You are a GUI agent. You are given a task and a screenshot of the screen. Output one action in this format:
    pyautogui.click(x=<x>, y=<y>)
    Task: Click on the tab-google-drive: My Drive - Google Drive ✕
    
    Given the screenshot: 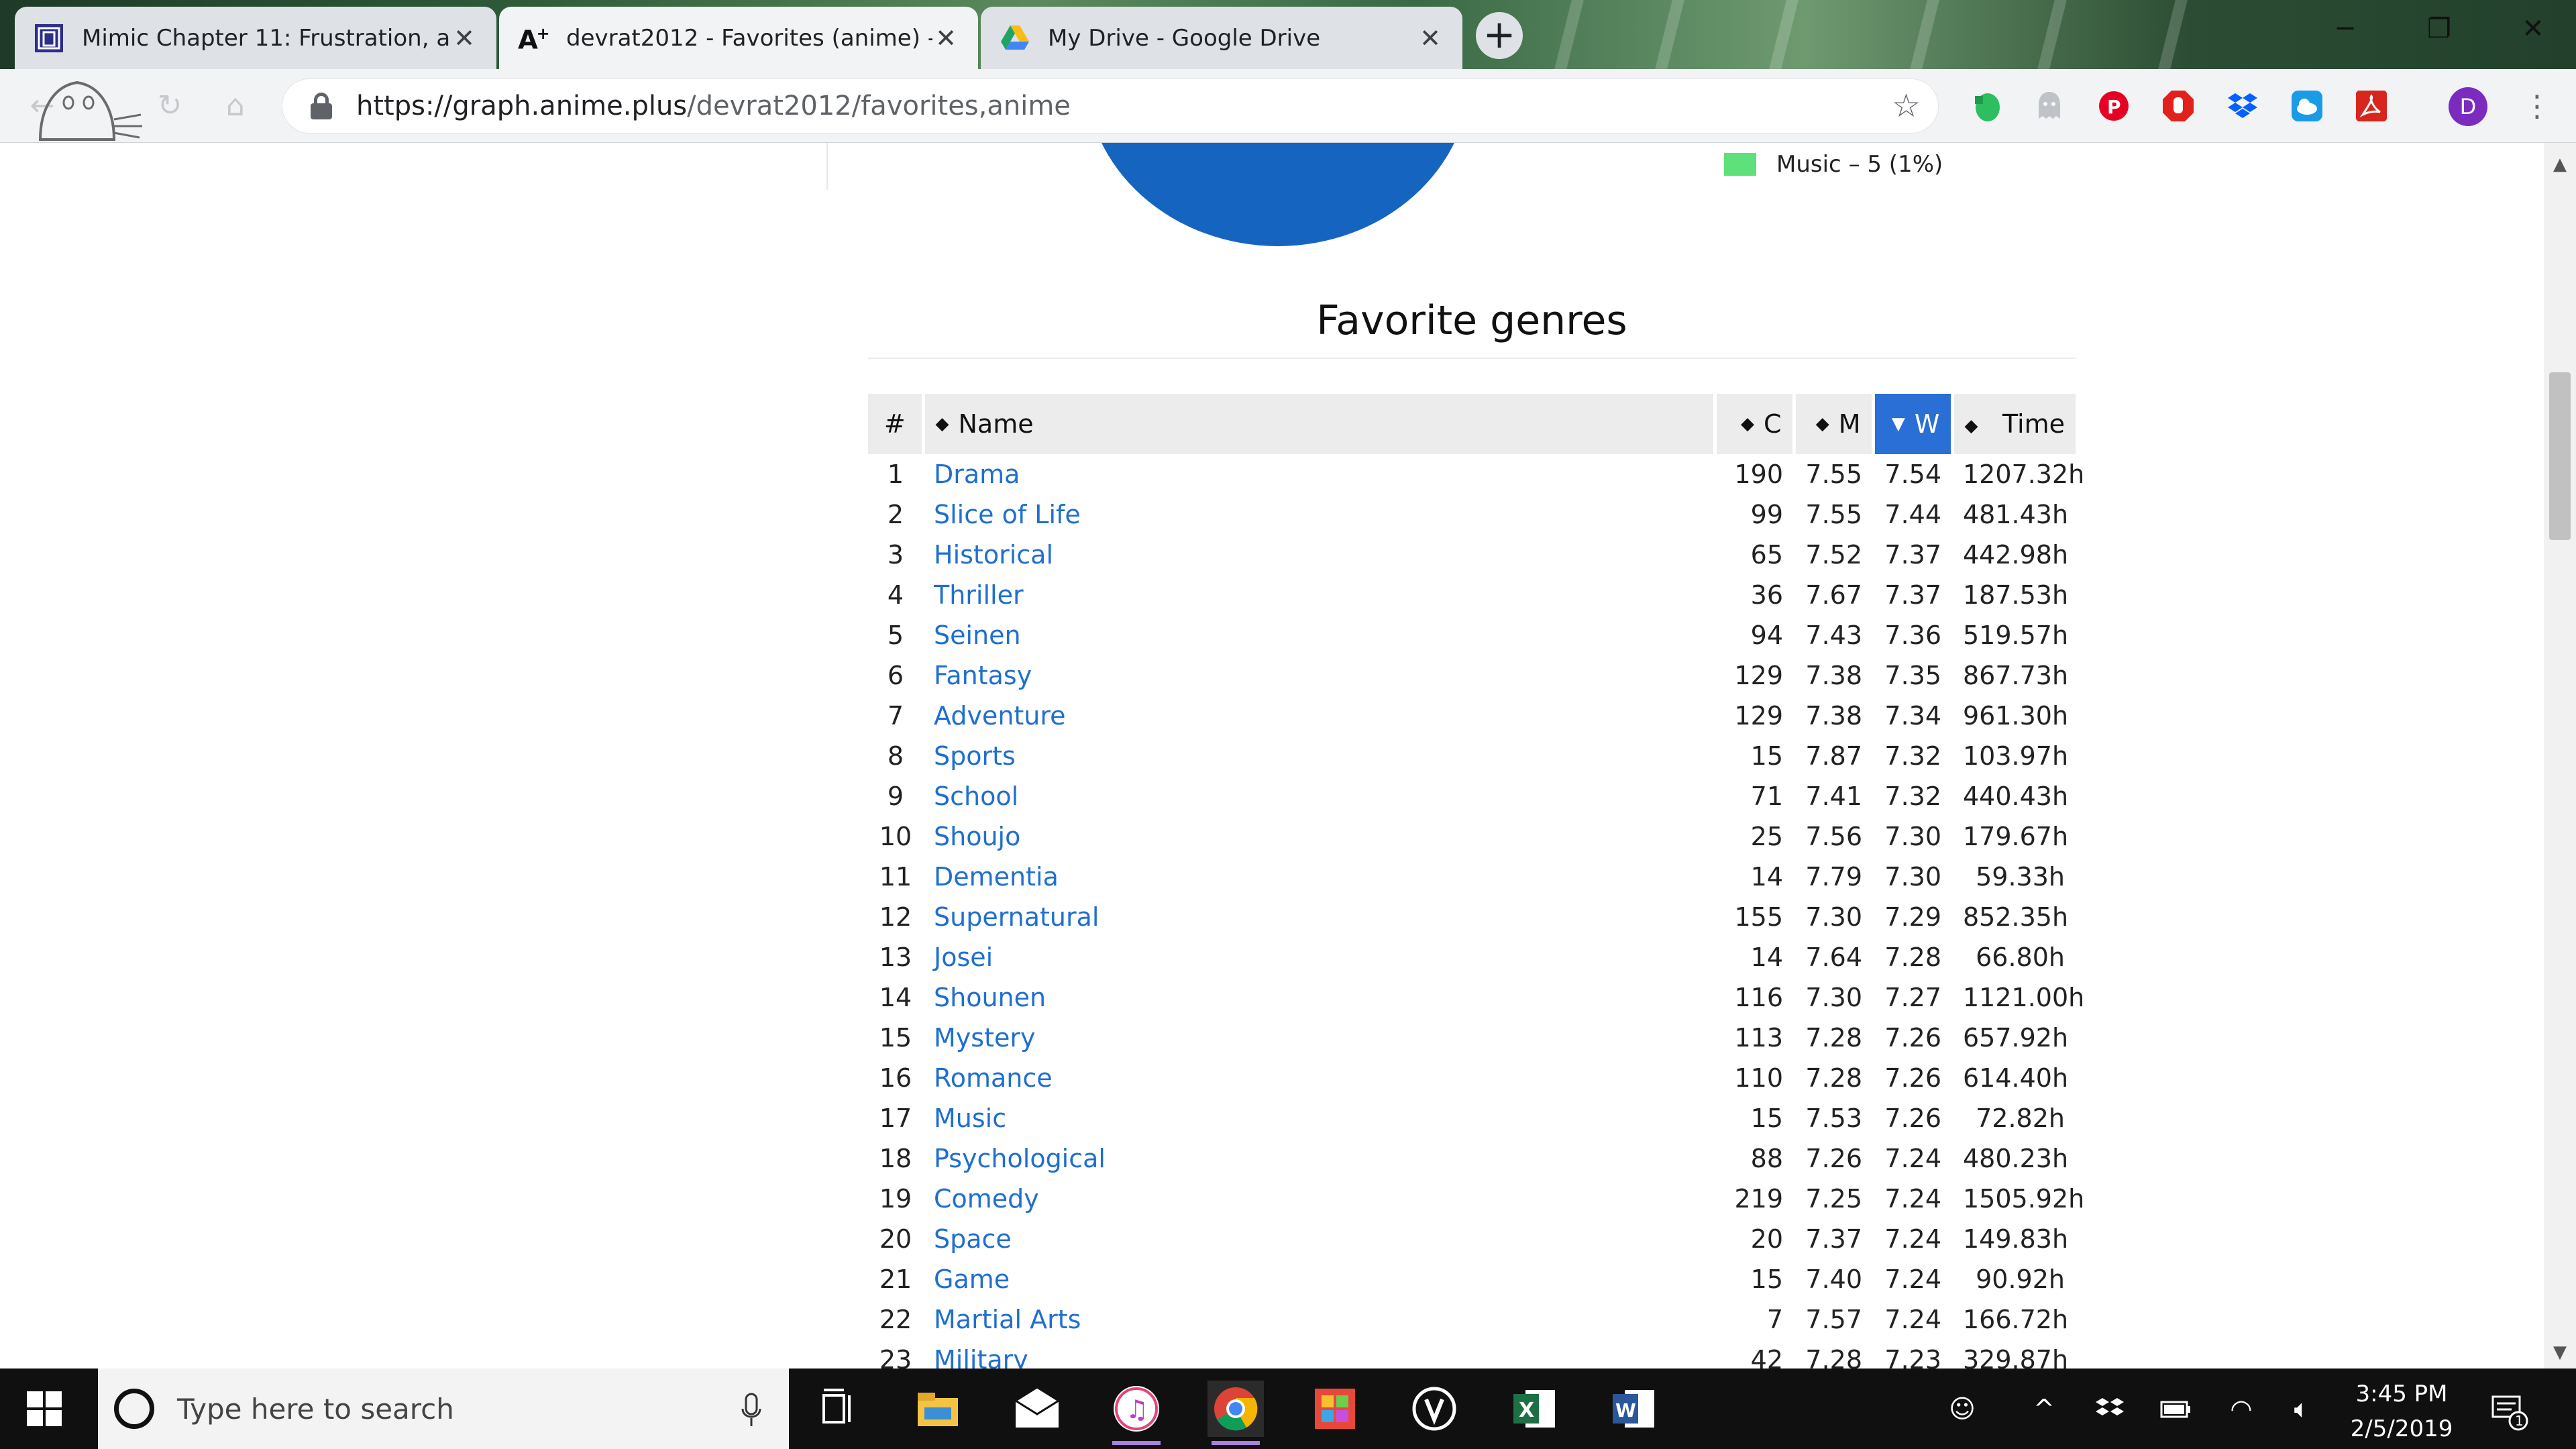 What is the action you would take?
    pyautogui.click(x=1221, y=38)
    